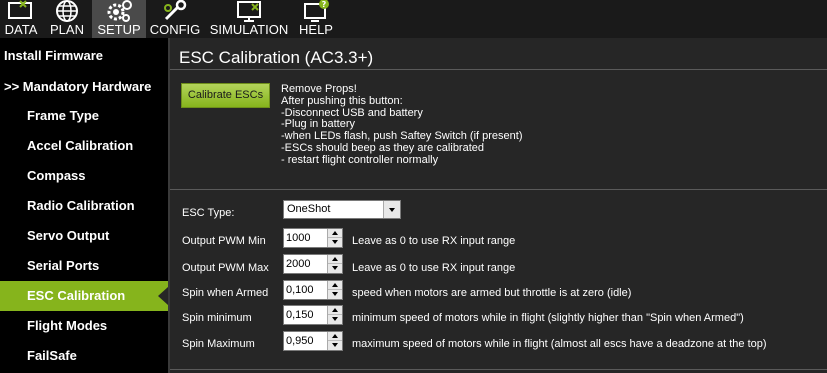  Describe the element at coordinates (434, 268) in the screenshot. I see `output-pwm-max-description: Leave as 0 to use RX input range` at that location.